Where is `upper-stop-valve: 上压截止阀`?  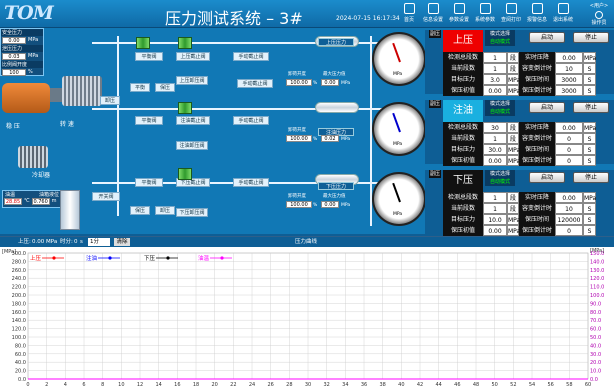
upper-stop-valve: 上压截止阀 is located at coordinates (193, 56).